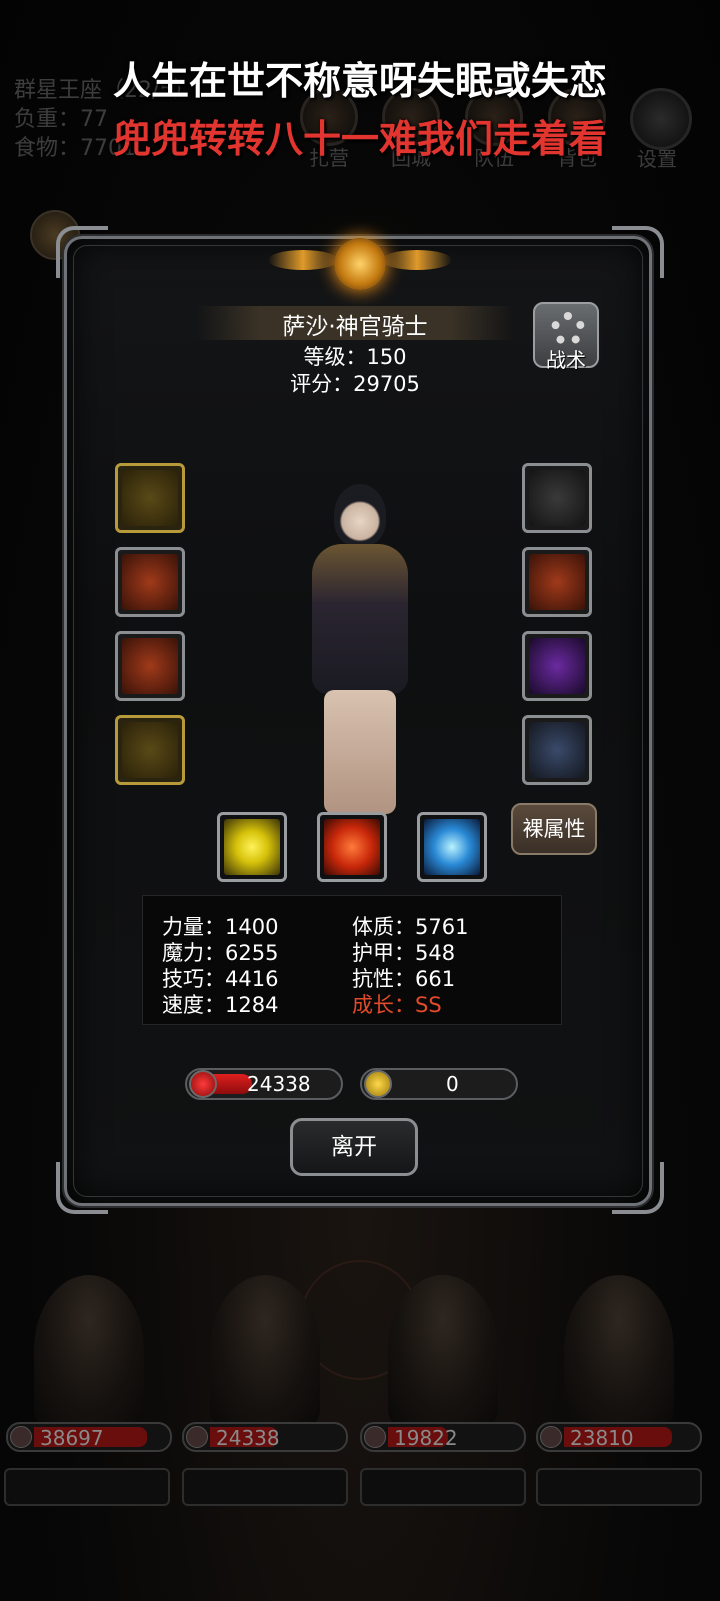 The width and height of the screenshot is (720, 1601). Describe the element at coordinates (220, 1005) in the screenshot. I see `stat-speed: 速度：1284` at that location.